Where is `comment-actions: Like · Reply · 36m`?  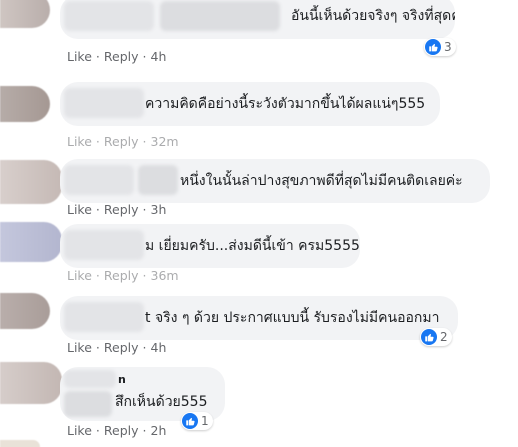 comment-actions: Like · Reply · 36m is located at coordinates (123, 276).